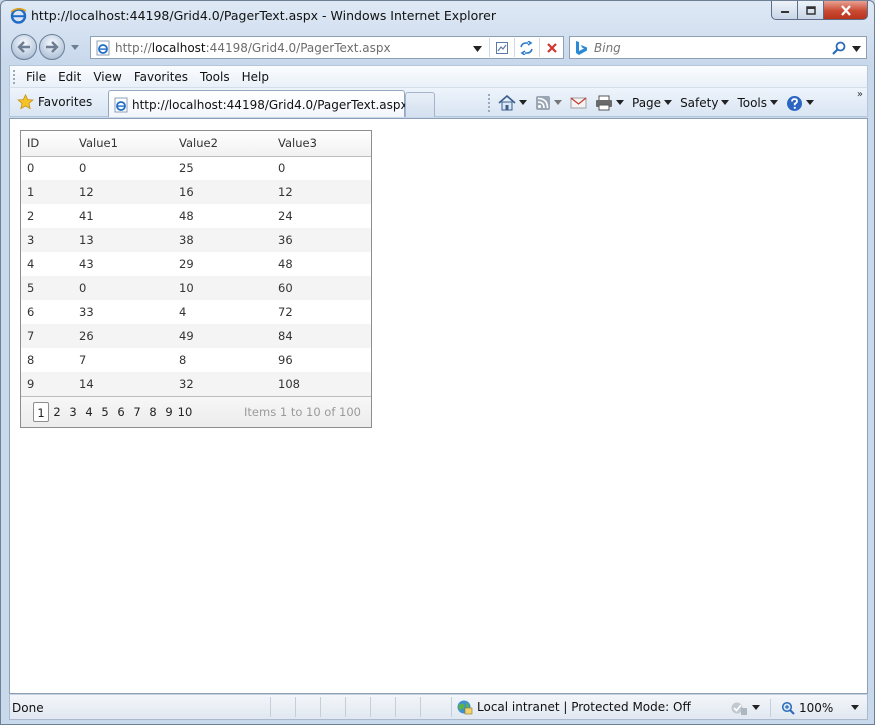  I want to click on search-options-dropdown-icon, so click(856, 49).